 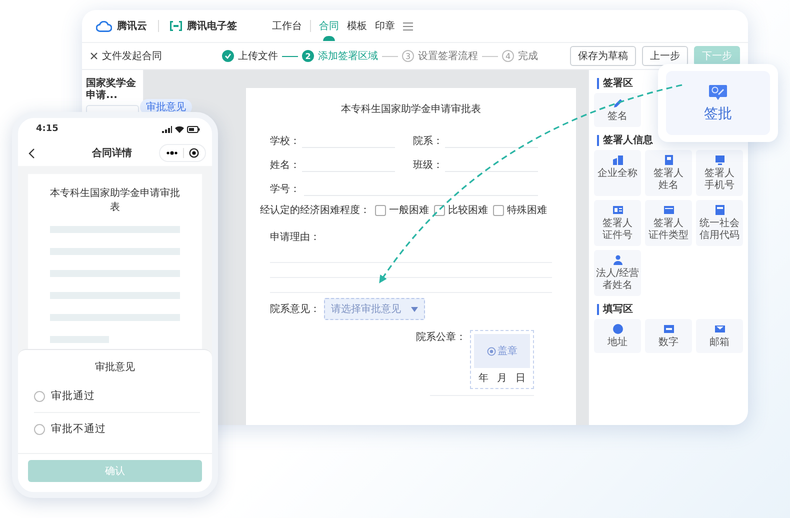 I want to click on tile-label: 手机号, so click(x=719, y=186).